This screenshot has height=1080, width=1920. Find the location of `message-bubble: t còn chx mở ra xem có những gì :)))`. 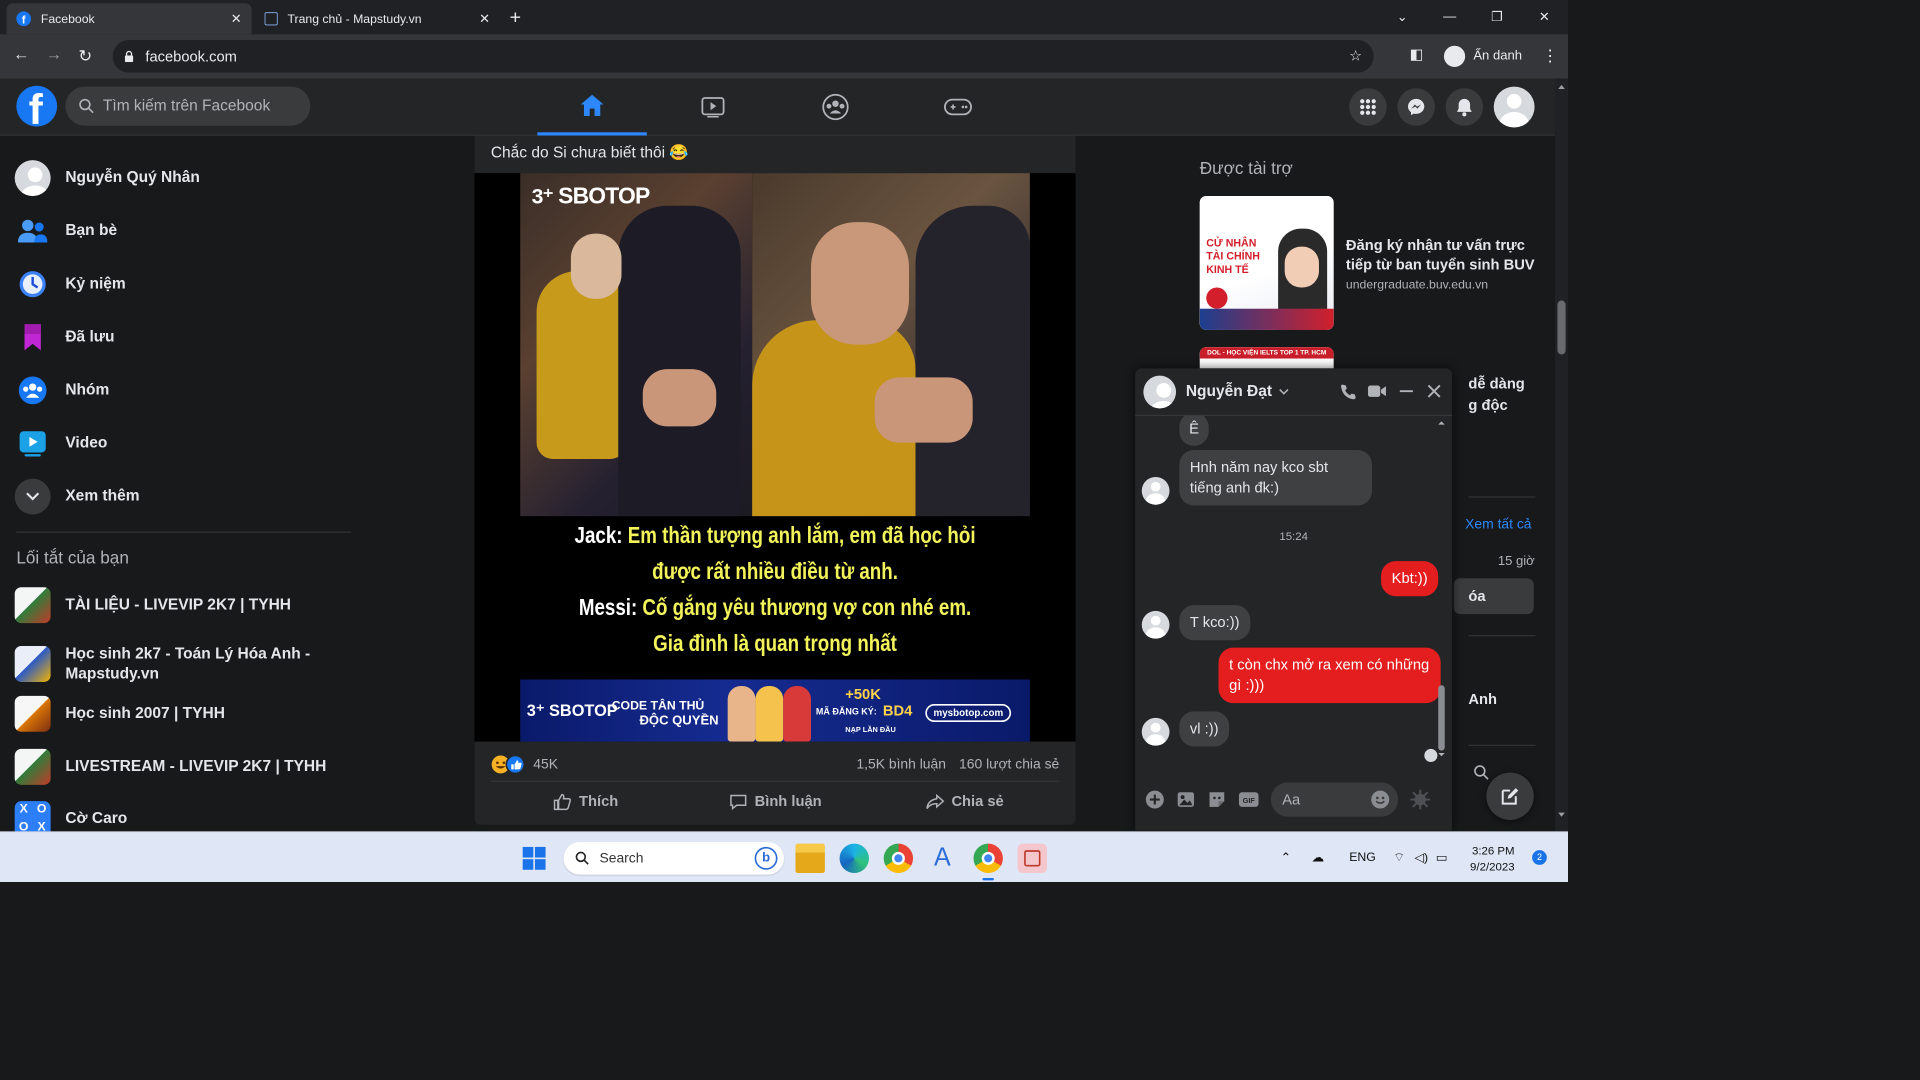

message-bubble: t còn chx mở ra xem có những gì :))) is located at coordinates (1329, 675).